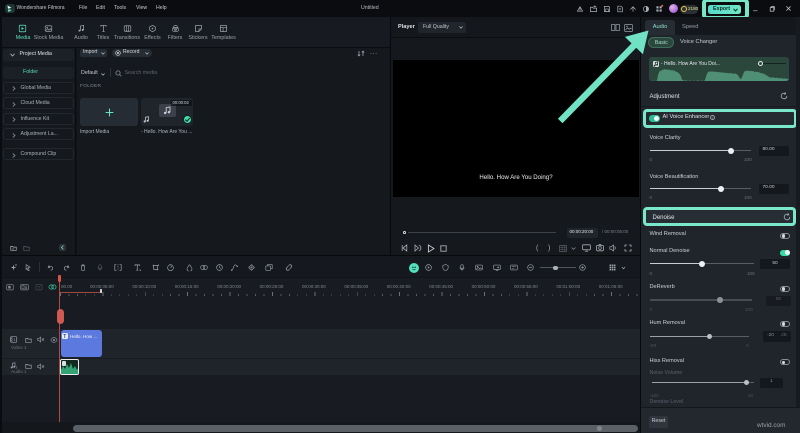 This screenshot has width=800, height=433. Describe the element at coordinates (64, 336) in the screenshot. I see `svg-text: T` at that location.